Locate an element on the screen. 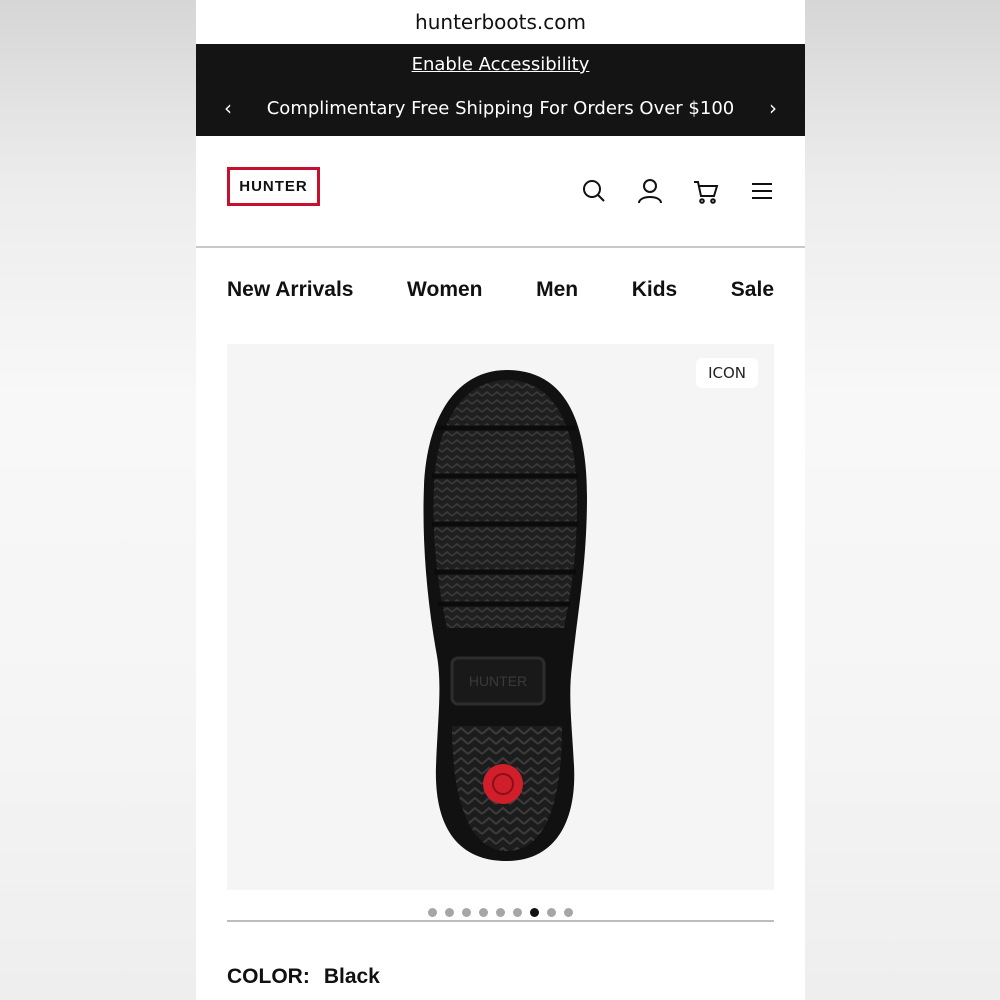 This screenshot has width=1000, height=1000. promo-next-arrow: › is located at coordinates (773, 108).